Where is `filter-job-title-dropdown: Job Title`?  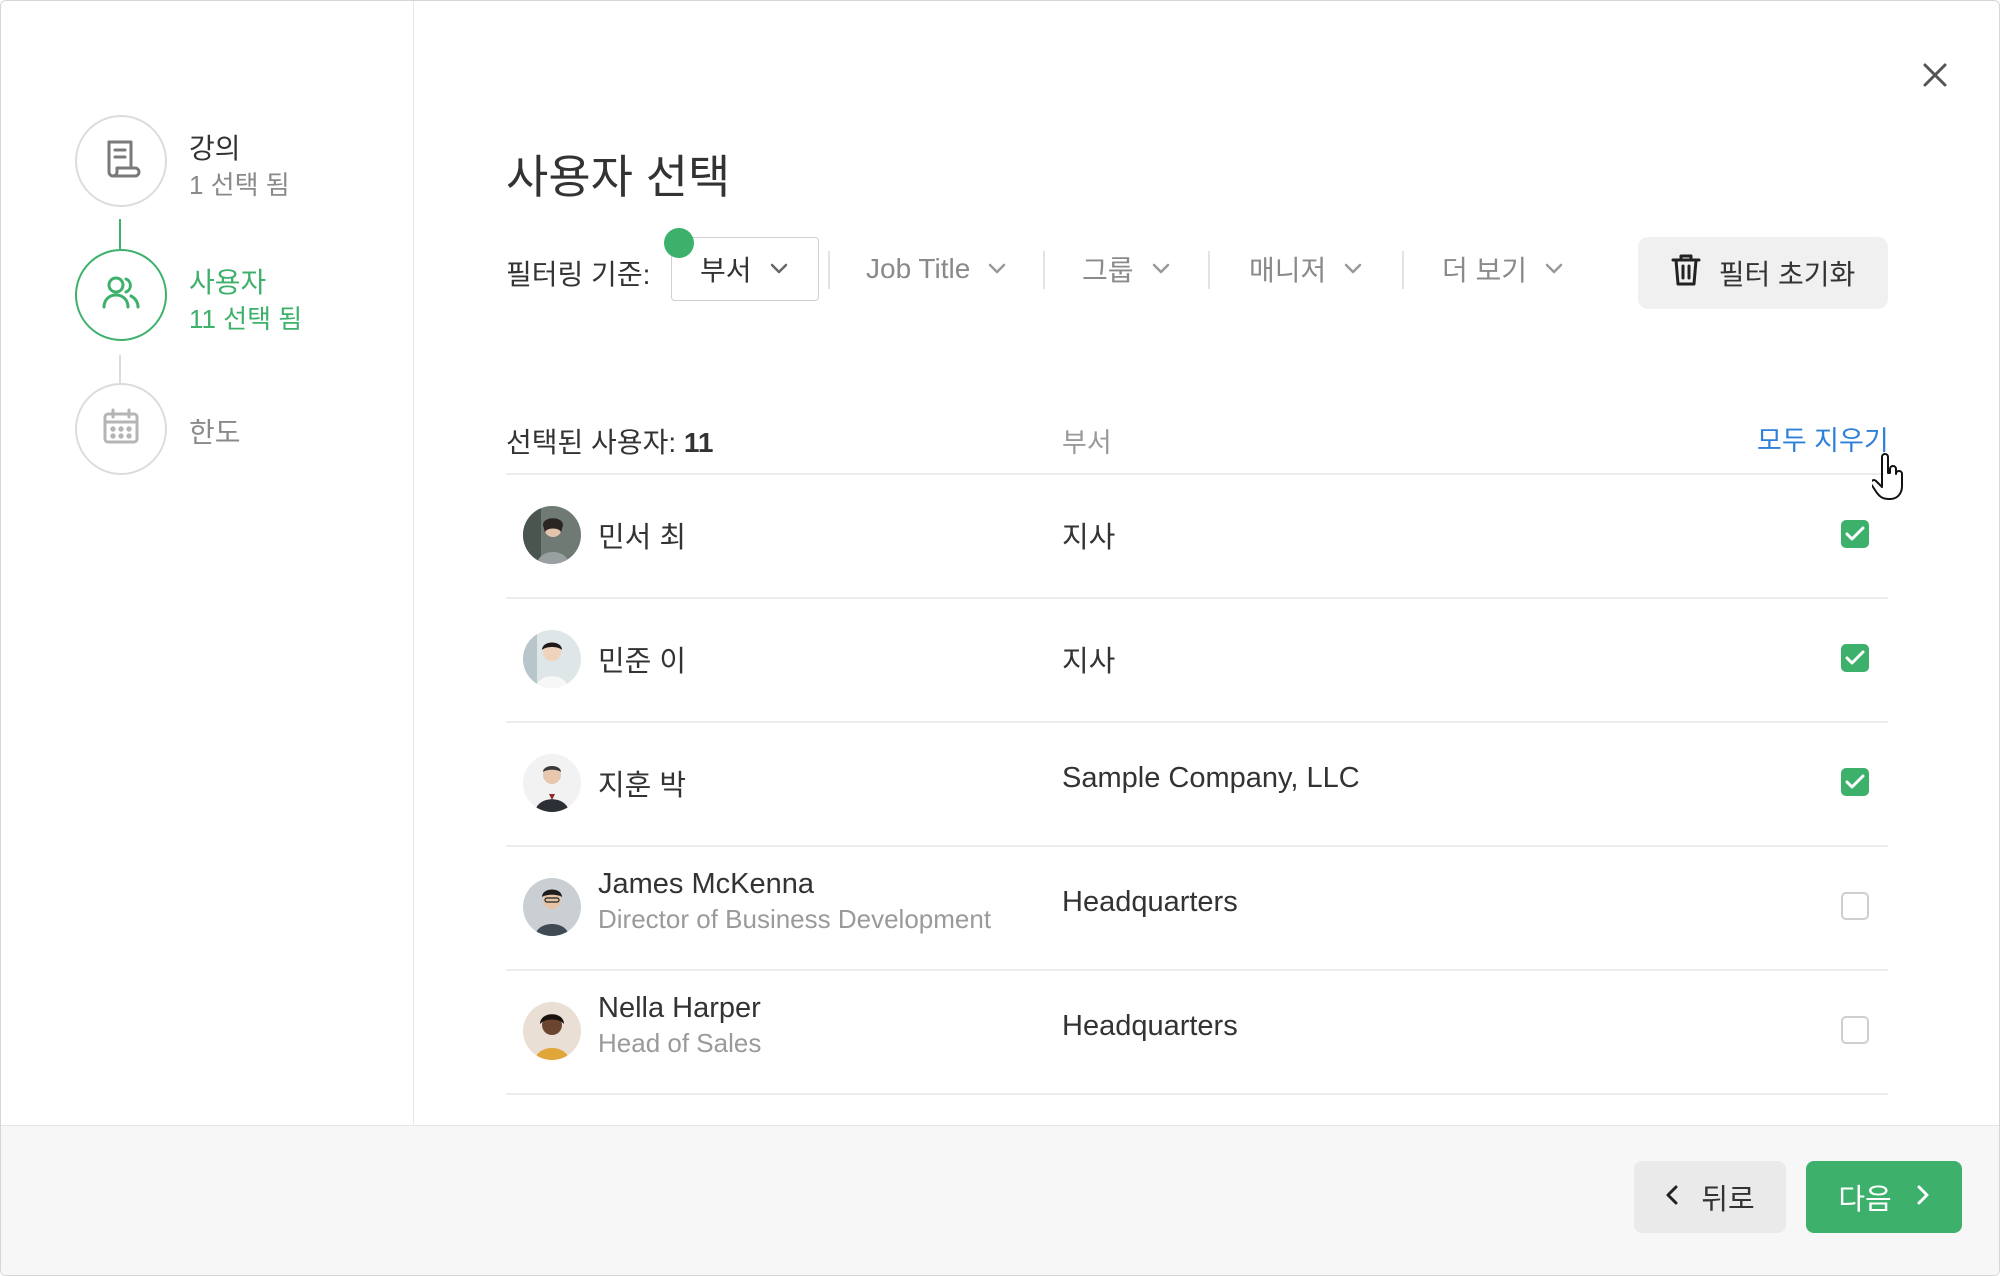 filter-job-title-dropdown: Job Title is located at coordinates (936, 269).